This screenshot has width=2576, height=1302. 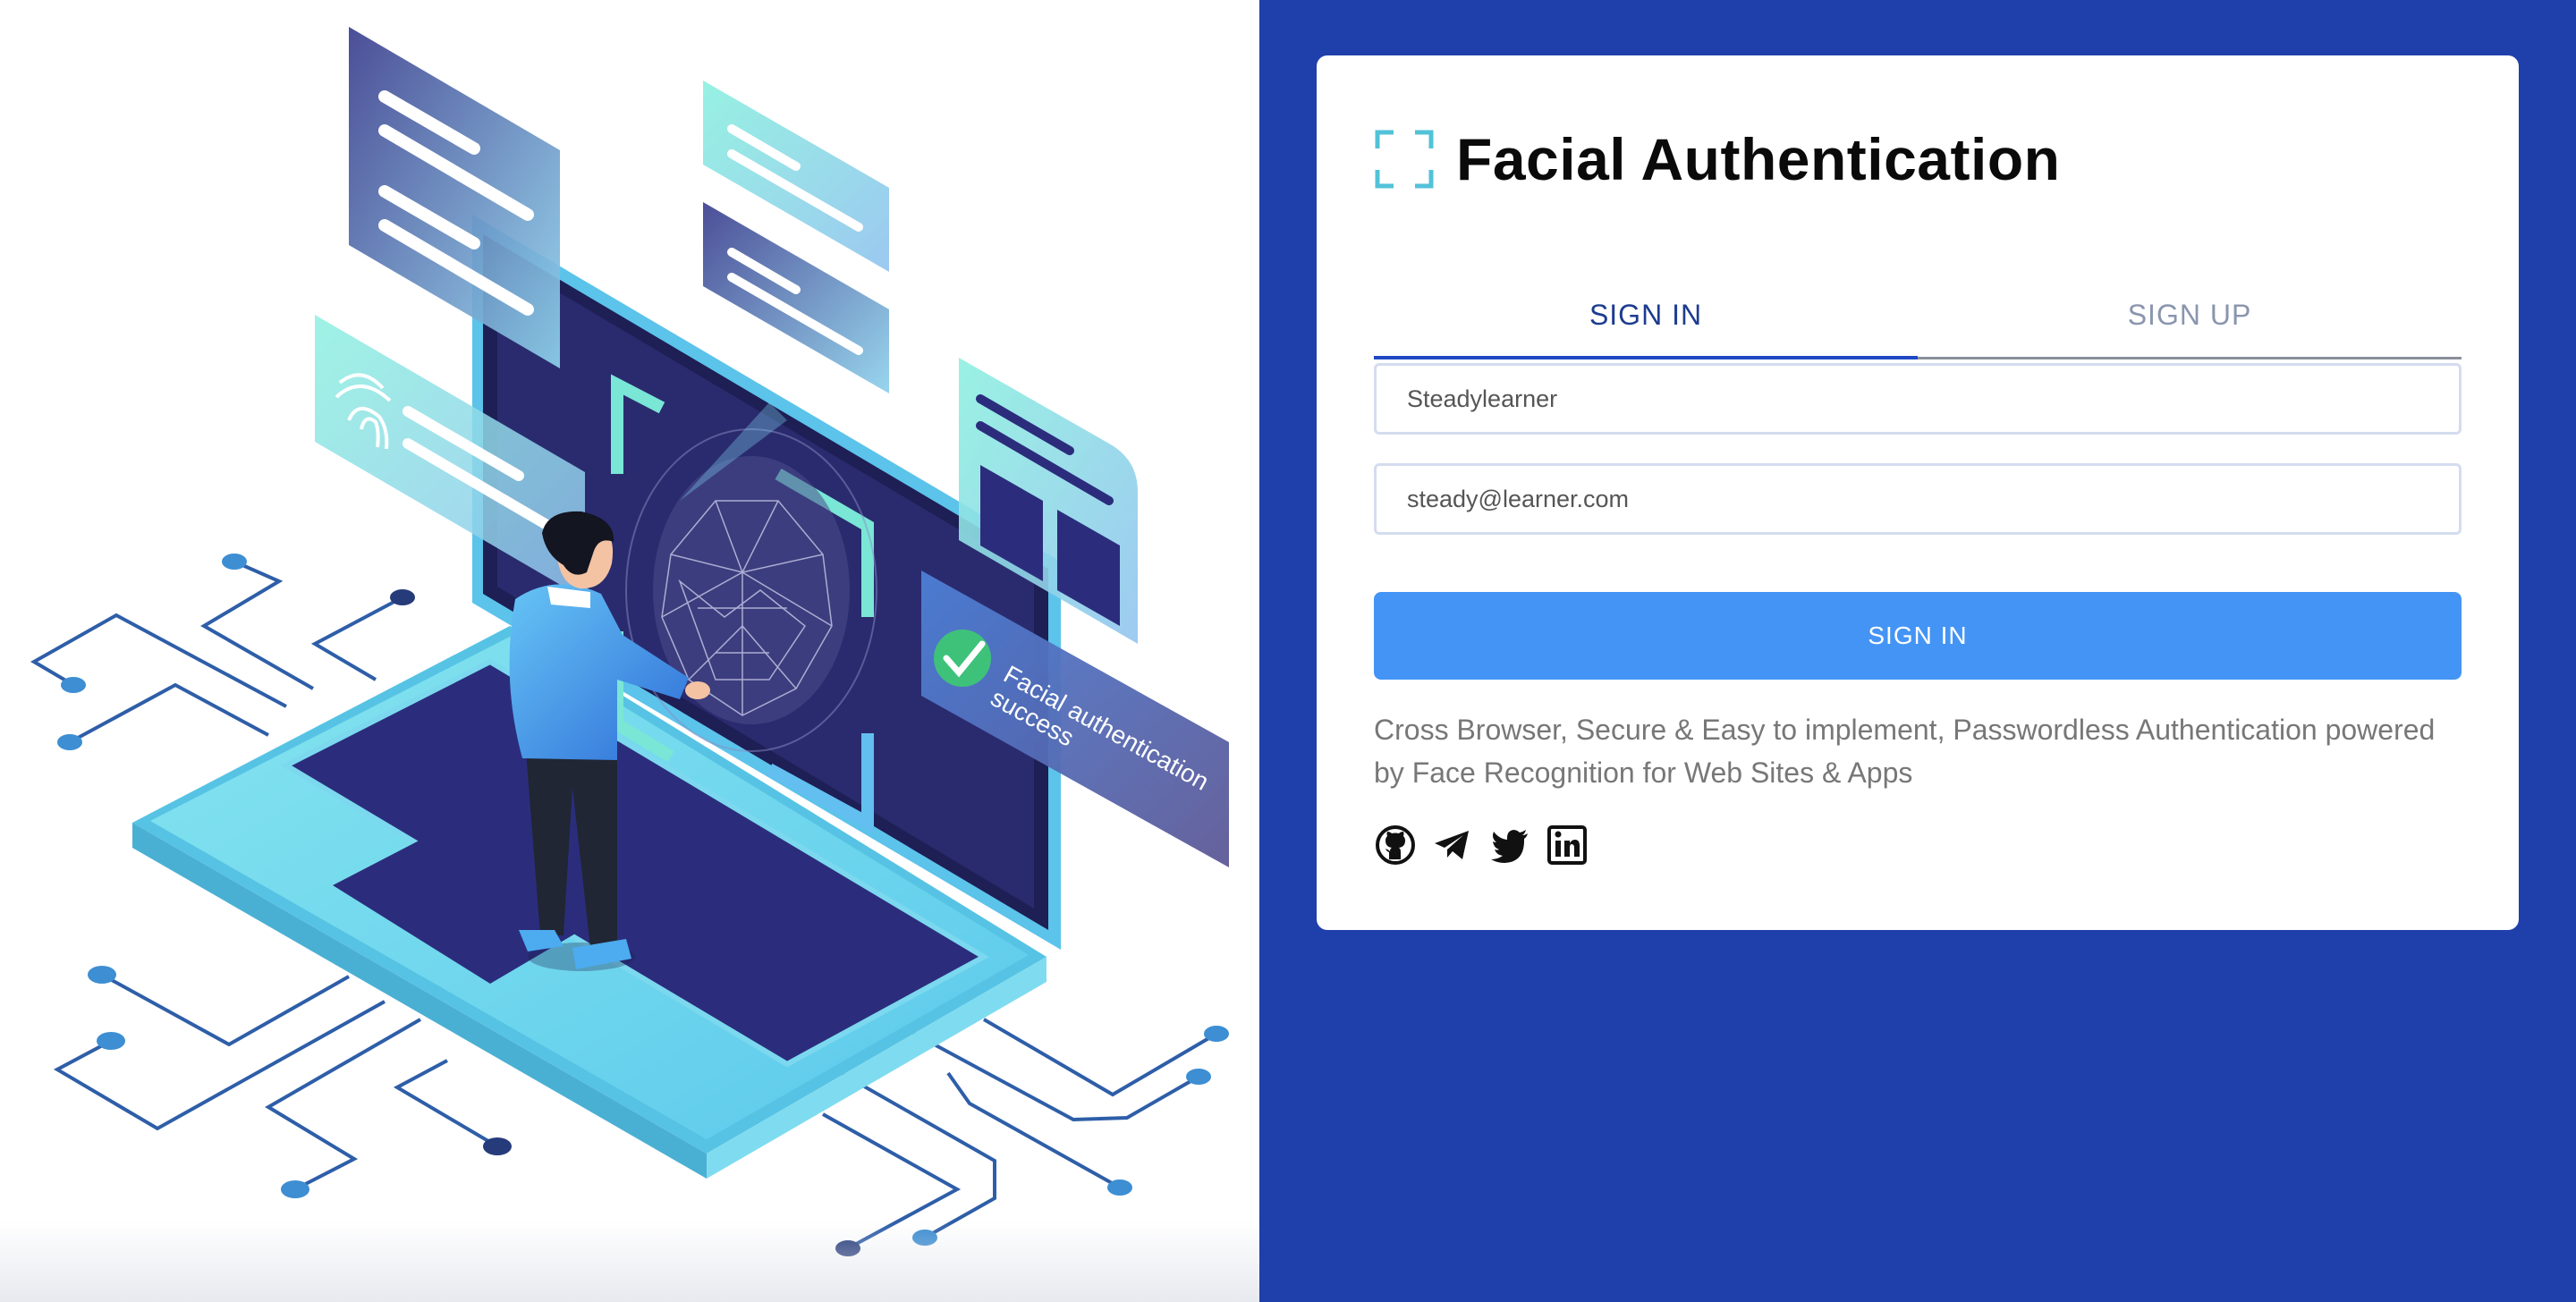 What do you see at coordinates (1646, 316) in the screenshot?
I see `tab-sign-in: SIGN IN` at bounding box center [1646, 316].